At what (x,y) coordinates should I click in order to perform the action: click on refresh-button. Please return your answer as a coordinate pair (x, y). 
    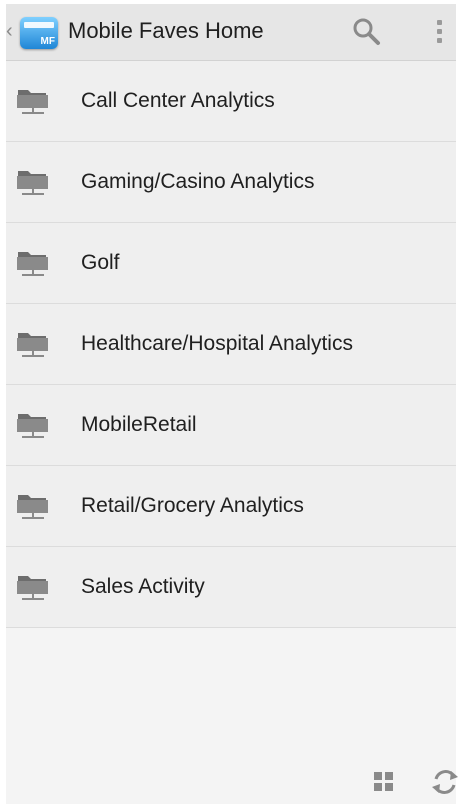
    Looking at the image, I should click on (445, 782).